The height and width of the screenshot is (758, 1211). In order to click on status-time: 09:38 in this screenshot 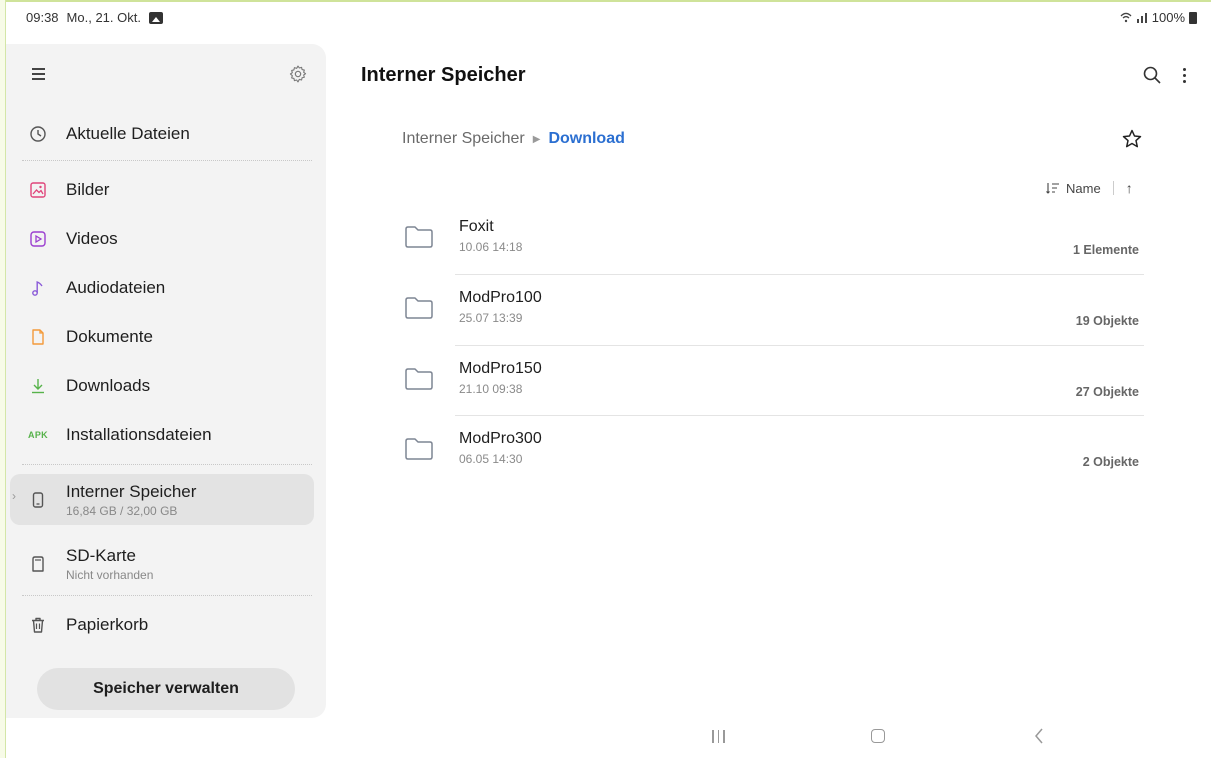, I will do `click(42, 17)`.